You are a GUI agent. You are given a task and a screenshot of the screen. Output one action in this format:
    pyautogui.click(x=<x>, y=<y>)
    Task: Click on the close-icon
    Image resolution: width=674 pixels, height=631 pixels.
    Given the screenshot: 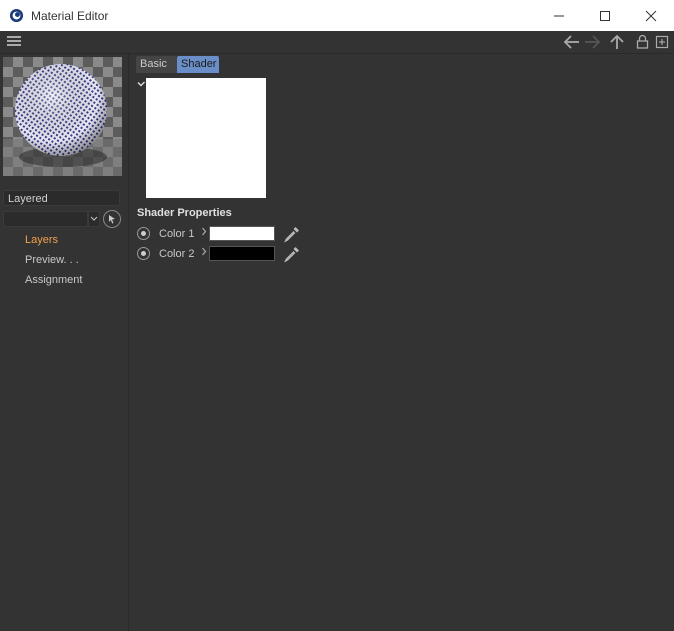 What is the action you would take?
    pyautogui.click(x=651, y=15)
    